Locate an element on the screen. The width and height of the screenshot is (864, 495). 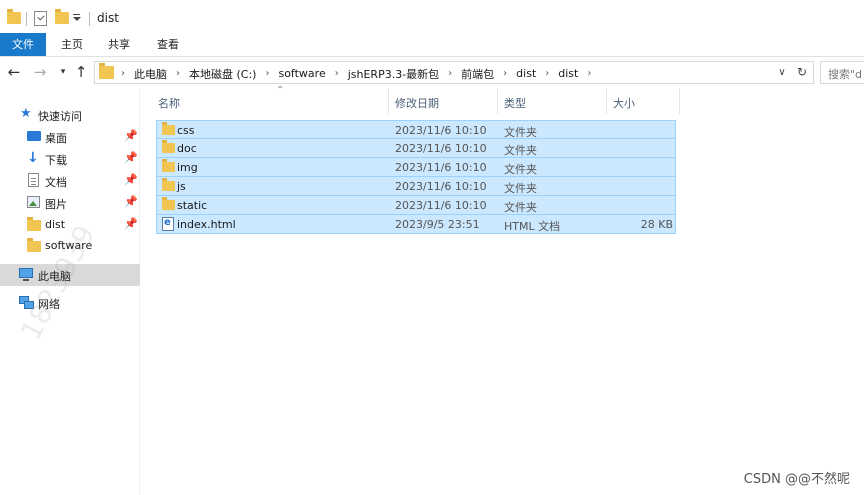
csdn-credit: CSDN @@不然呢 is located at coordinates (796, 479).